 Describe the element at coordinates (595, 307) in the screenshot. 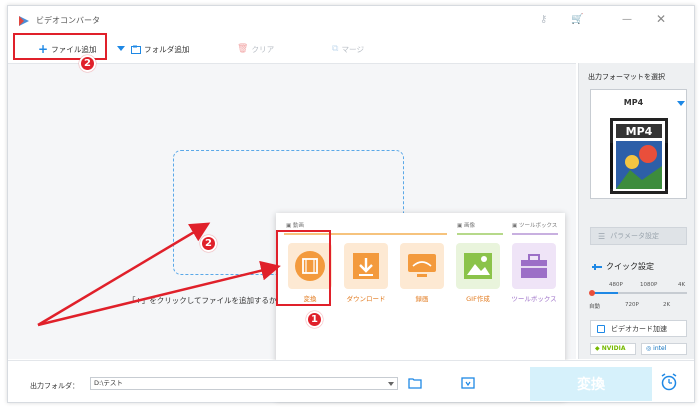

I see `slider-label-auto: 自動` at that location.